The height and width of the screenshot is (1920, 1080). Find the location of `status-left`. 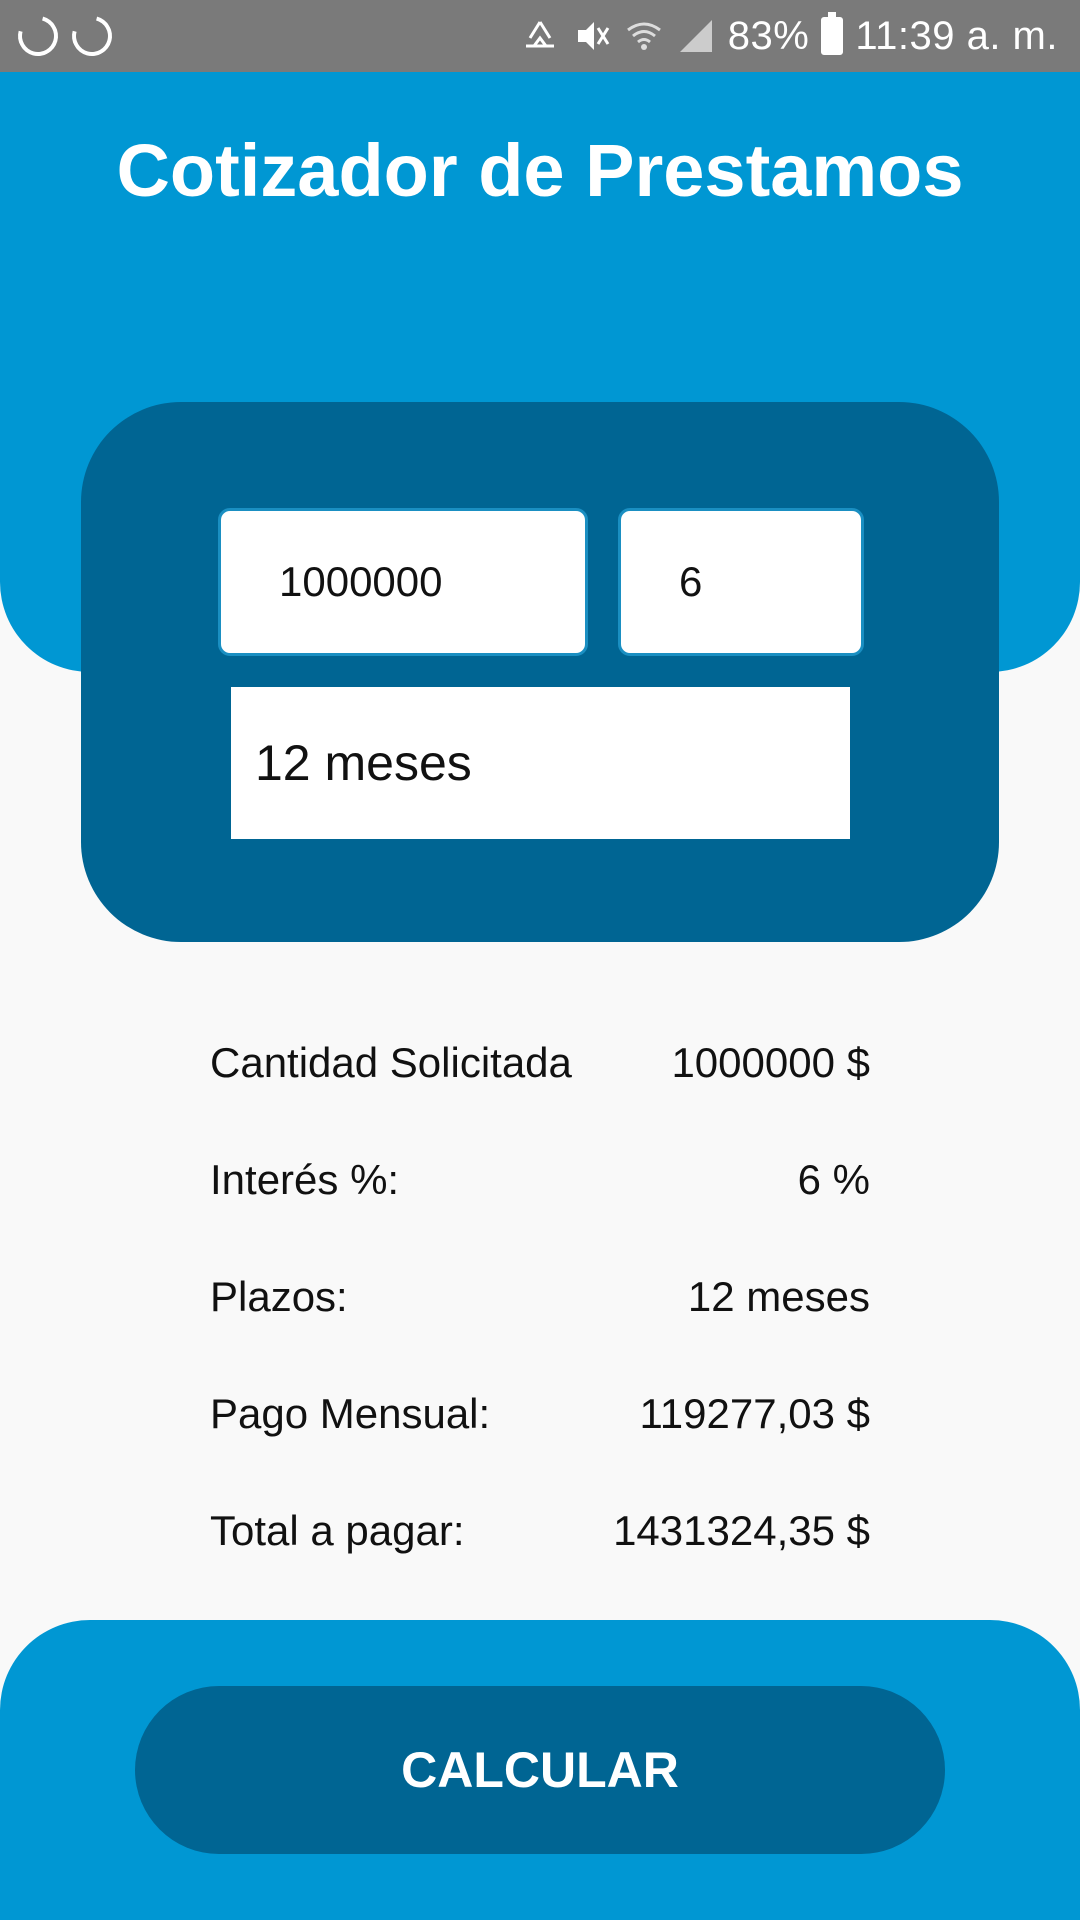

status-left is located at coordinates (65, 36).